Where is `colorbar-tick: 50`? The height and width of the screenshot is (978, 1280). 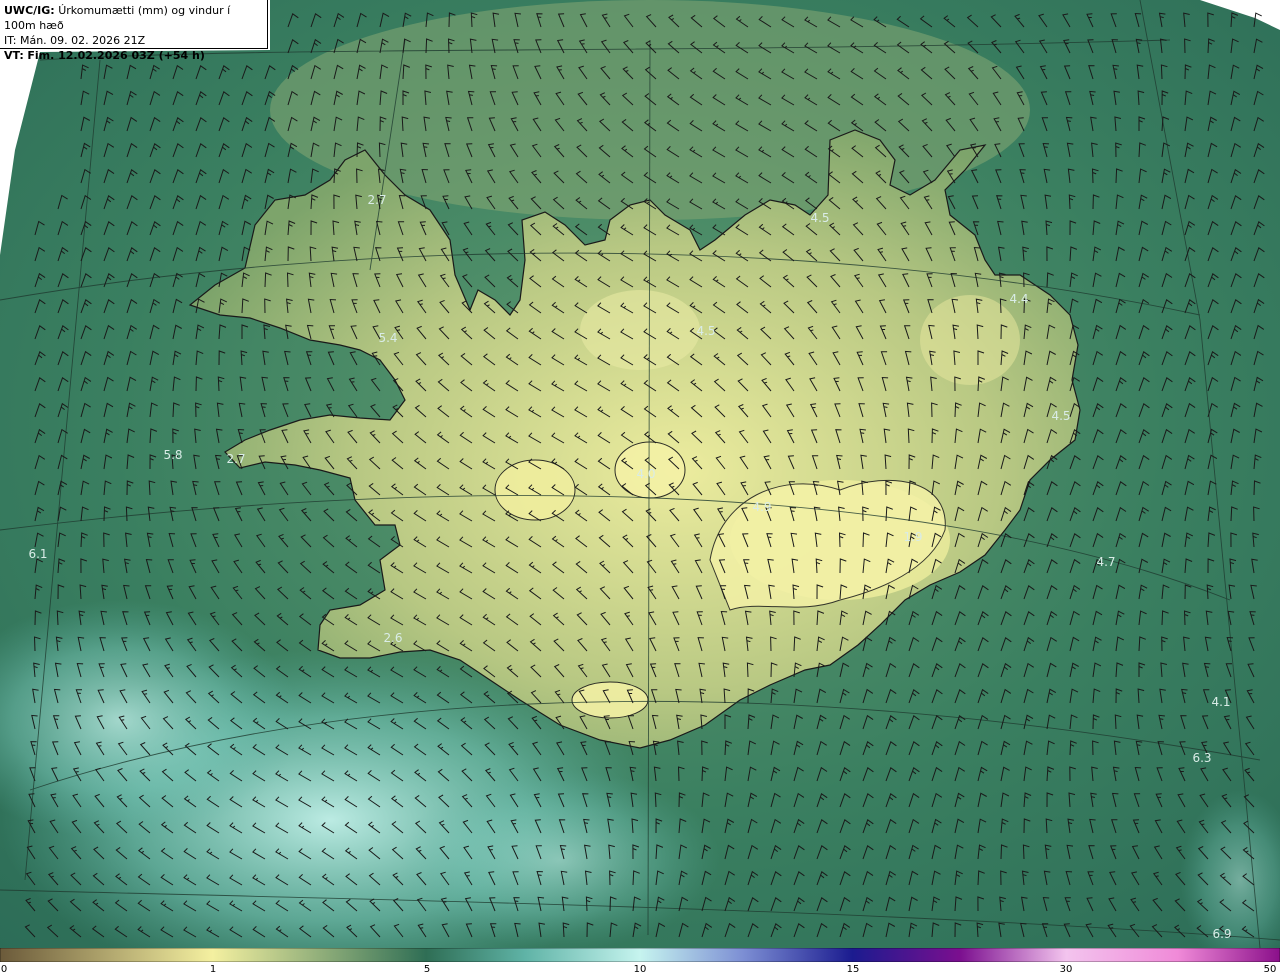 colorbar-tick: 50 is located at coordinates (1270, 969).